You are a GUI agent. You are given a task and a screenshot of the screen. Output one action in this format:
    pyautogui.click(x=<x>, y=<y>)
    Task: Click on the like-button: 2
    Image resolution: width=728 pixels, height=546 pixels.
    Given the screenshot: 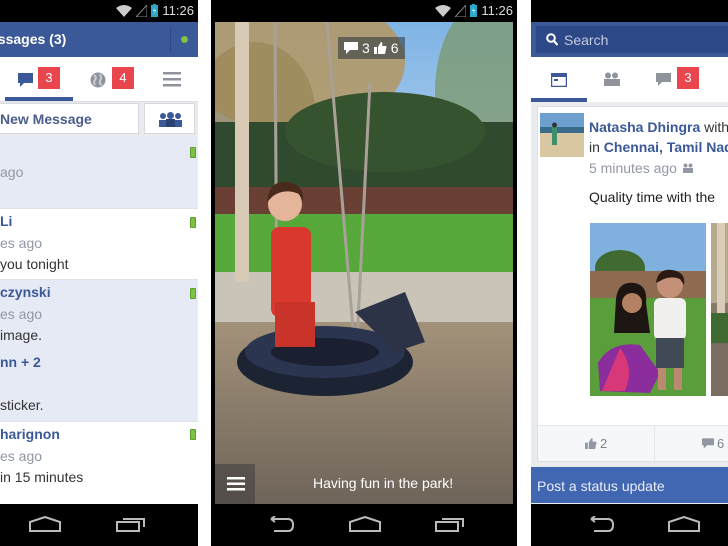 What is the action you would take?
    pyautogui.click(x=596, y=443)
    